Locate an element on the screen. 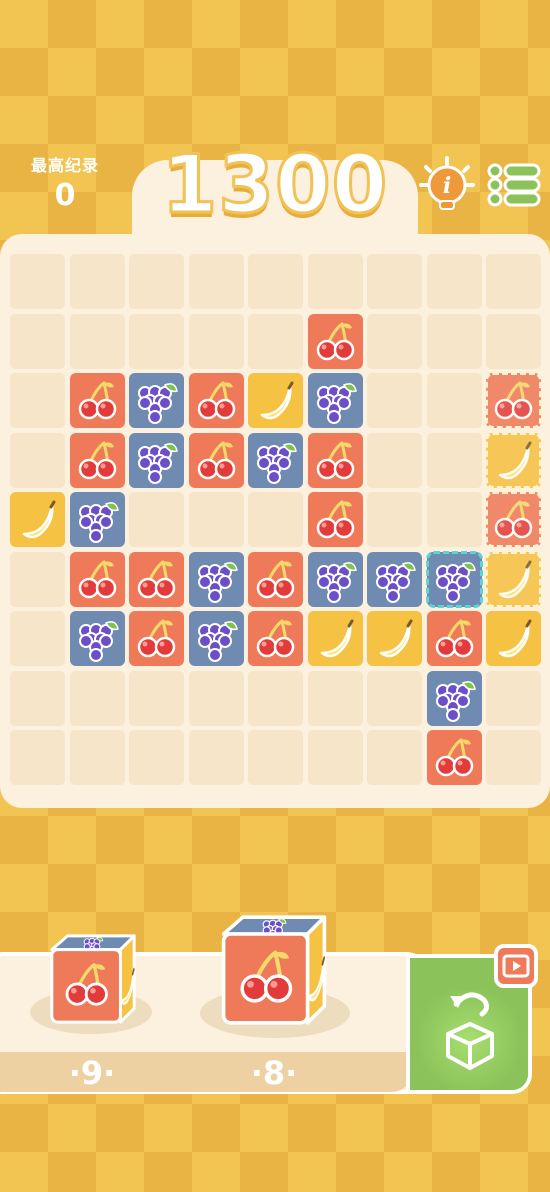 Image resolution: width=550 pixels, height=1192 pixels. piece-2-count: ·8· is located at coordinates (274, 1073).